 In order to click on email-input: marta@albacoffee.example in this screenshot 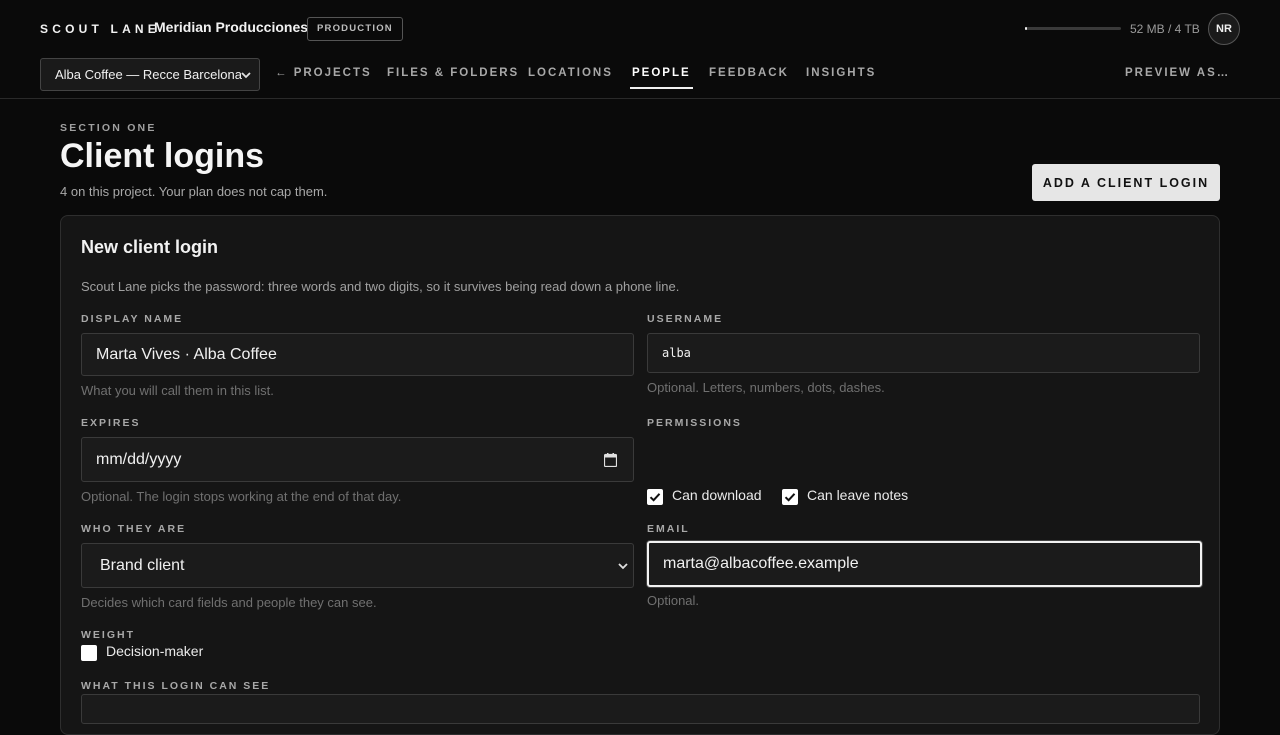, I will do `click(924, 564)`.